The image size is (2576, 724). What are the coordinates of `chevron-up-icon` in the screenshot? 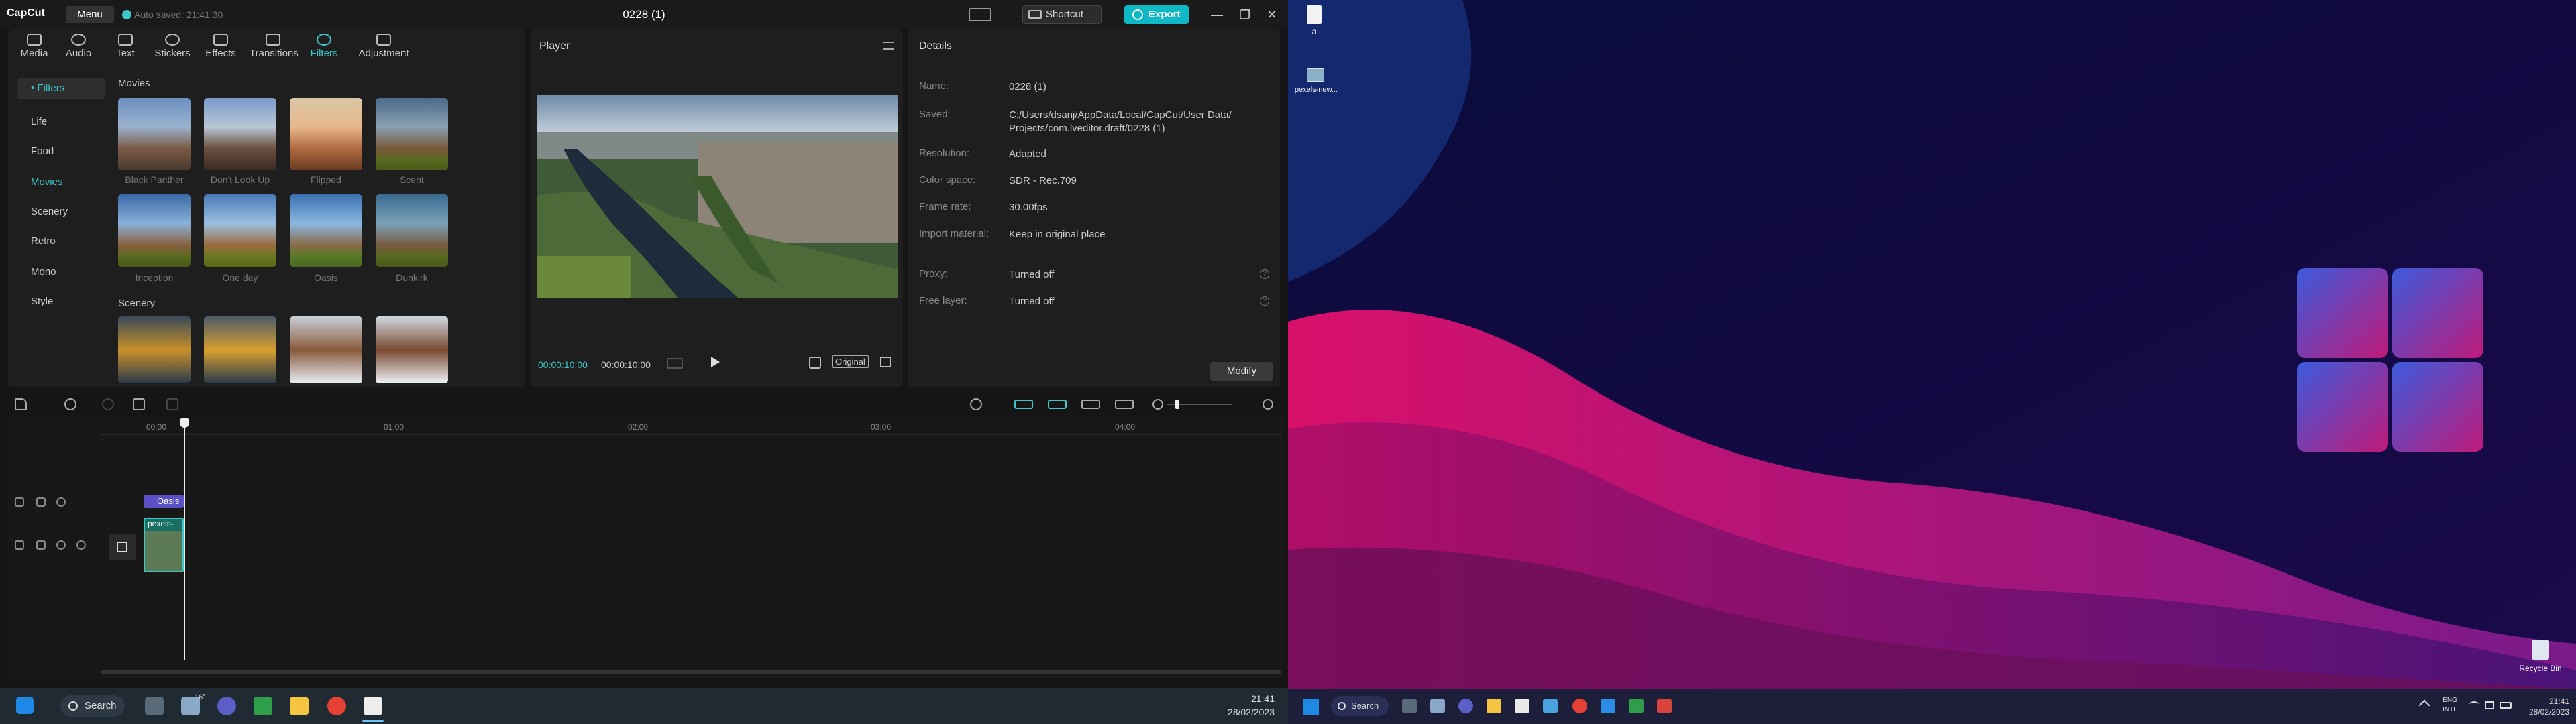 It's located at (2424, 705).